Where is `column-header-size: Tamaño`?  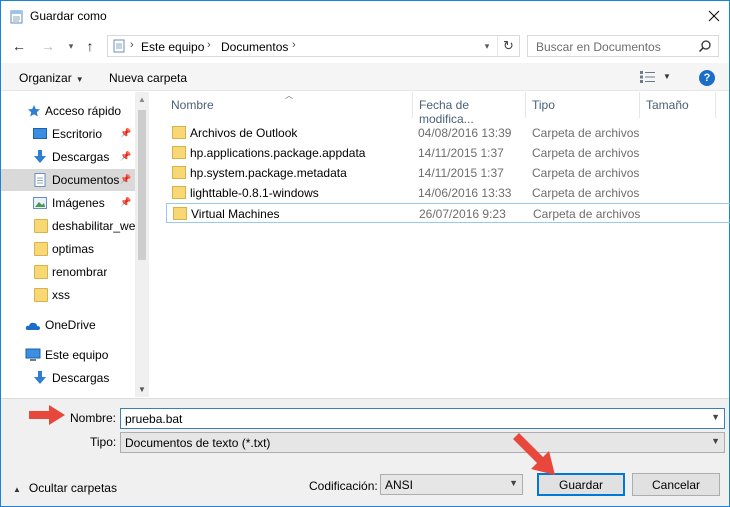 column-header-size: Tamaño is located at coordinates (678, 105).